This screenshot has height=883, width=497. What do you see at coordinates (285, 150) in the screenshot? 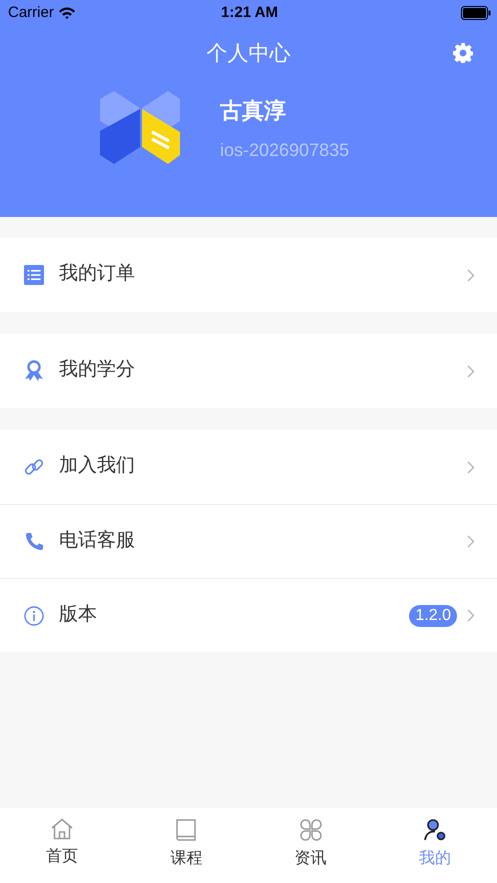
I see `account-id: ios-2026907835` at bounding box center [285, 150].